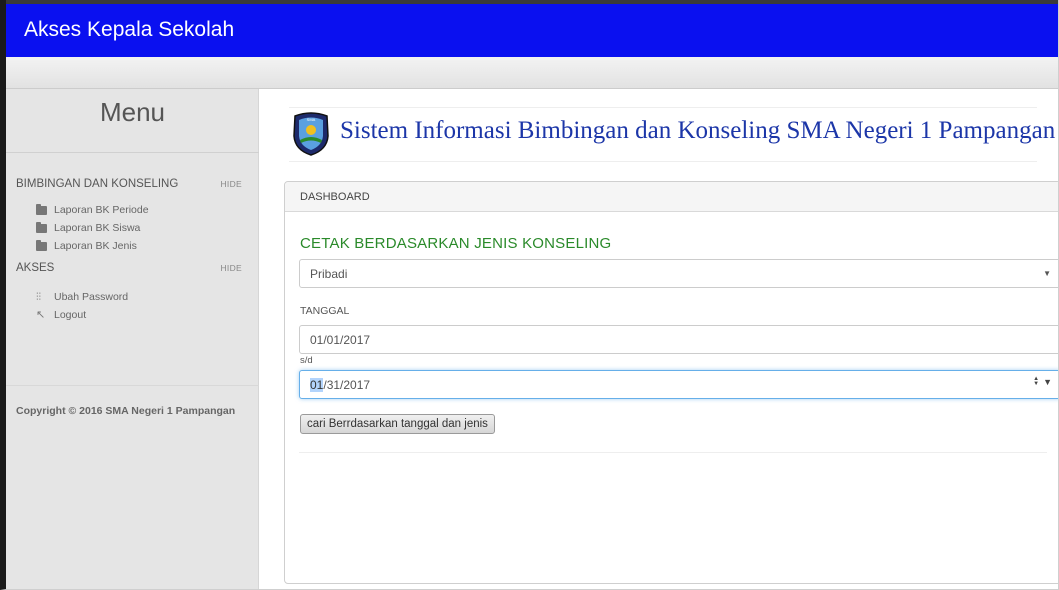 This screenshot has height=590, width=1059. Describe the element at coordinates (325, 311) in the screenshot. I see `tanggal-label: TANGGAL` at that location.